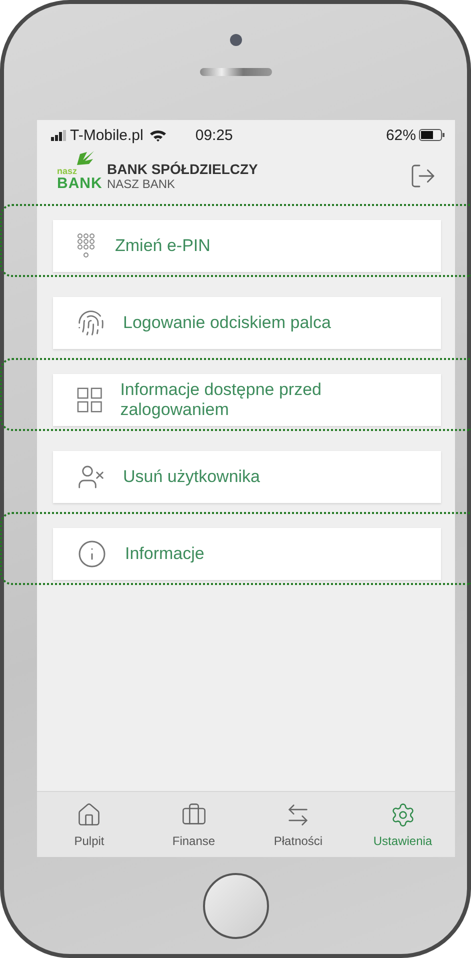  What do you see at coordinates (141, 184) in the screenshot?
I see `bank-subtitle: NASZ BANK` at bounding box center [141, 184].